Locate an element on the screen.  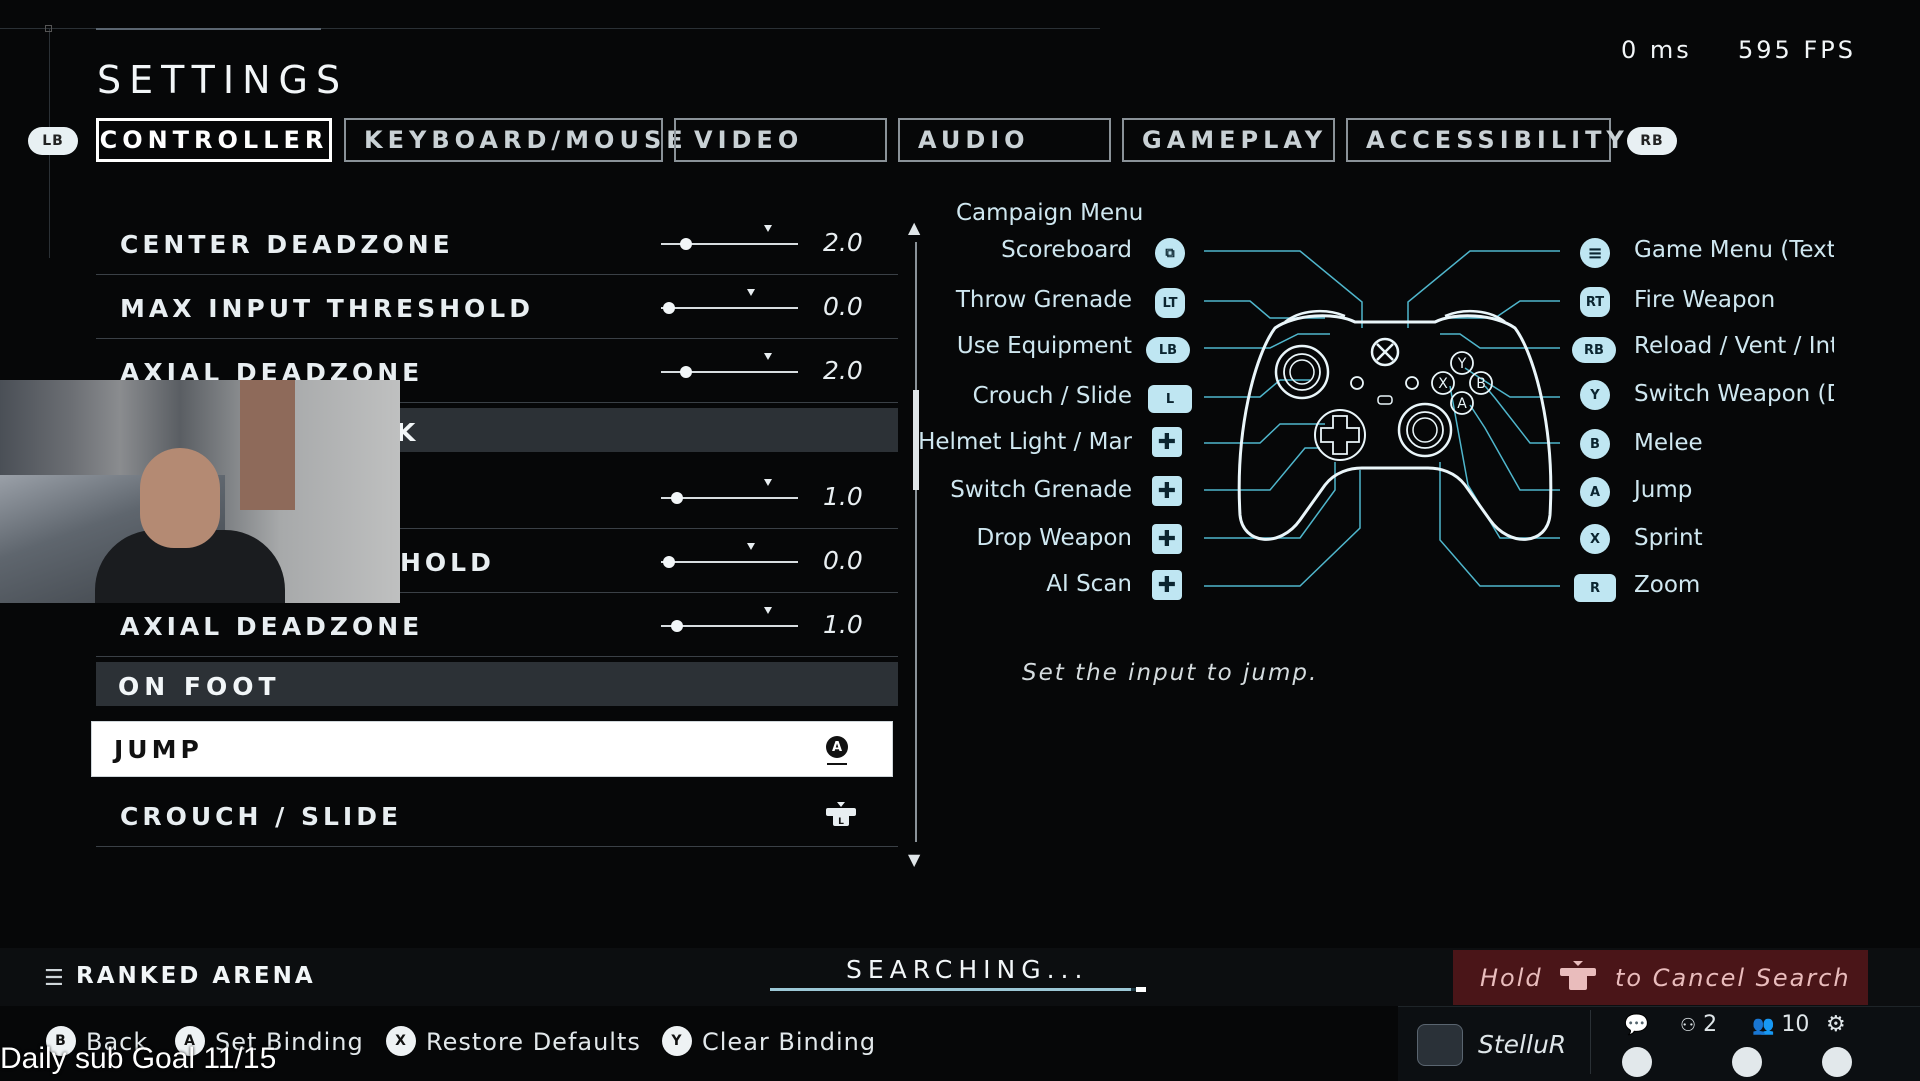
playlist-name: RANKED ARENA is located at coordinates (196, 976).